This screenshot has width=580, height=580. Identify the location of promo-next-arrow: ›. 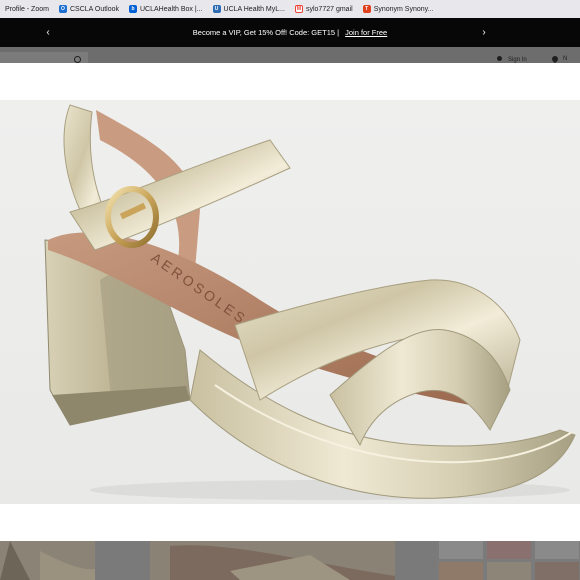
(484, 32).